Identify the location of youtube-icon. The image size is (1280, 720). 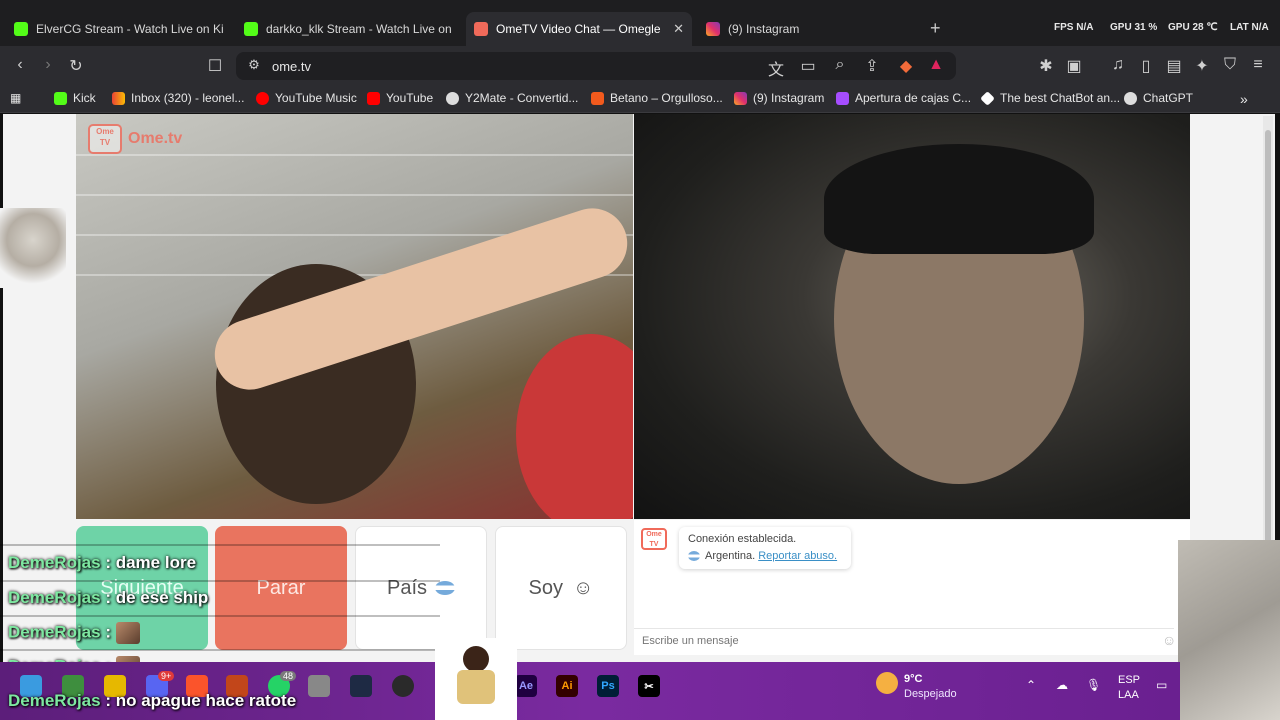
(373, 98).